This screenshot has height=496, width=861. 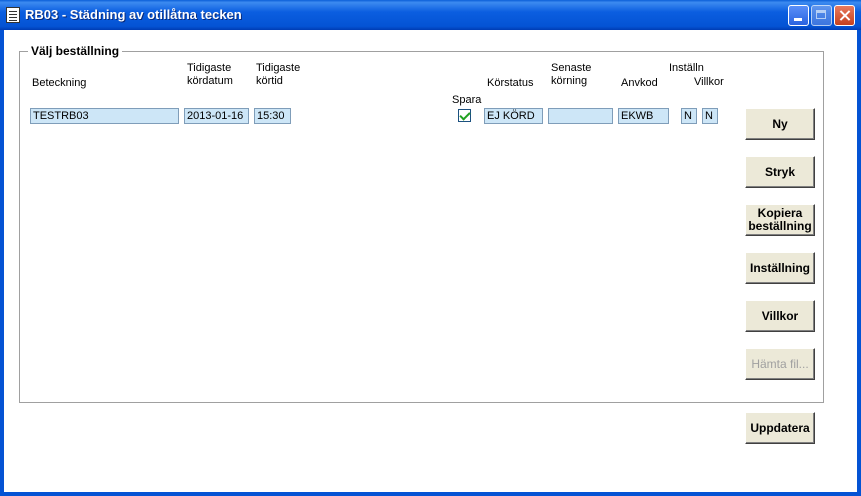 What do you see at coordinates (798, 15) in the screenshot?
I see `minimize-button` at bounding box center [798, 15].